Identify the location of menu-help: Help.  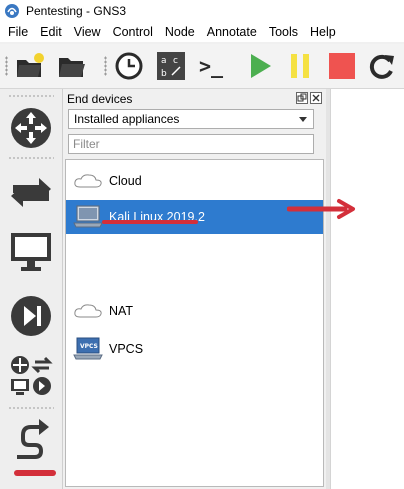
(323, 32).